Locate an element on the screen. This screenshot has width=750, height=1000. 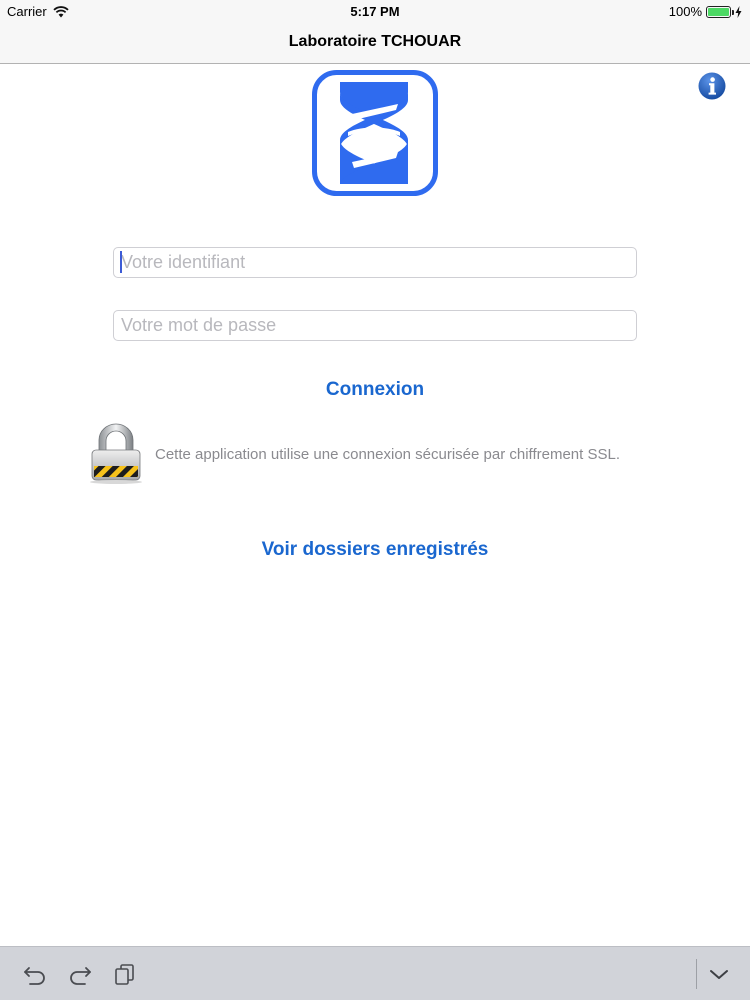
battery-fill is located at coordinates (718, 11).